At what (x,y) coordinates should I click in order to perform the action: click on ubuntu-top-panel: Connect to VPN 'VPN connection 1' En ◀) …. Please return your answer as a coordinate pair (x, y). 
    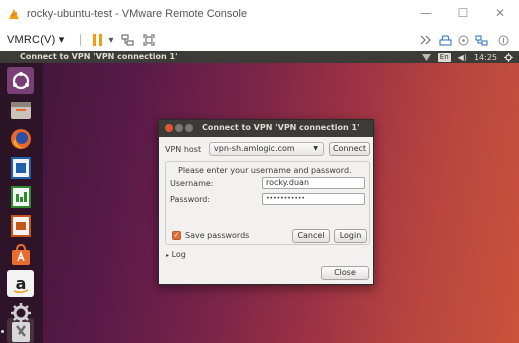
    Looking at the image, I should click on (259, 57).